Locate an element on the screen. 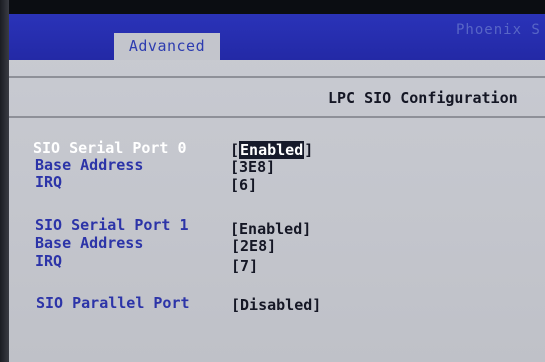 This screenshot has height=362, width=545. title-divider is located at coordinates (277, 117).